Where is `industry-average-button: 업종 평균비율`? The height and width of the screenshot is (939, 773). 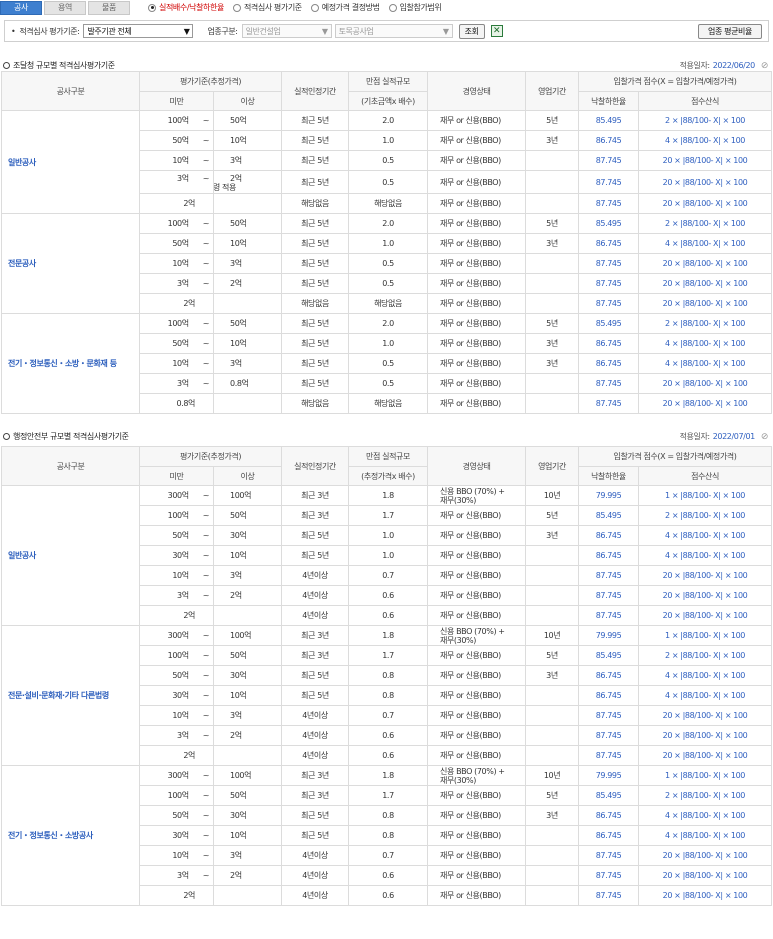
industry-average-button: 업종 평균비율 is located at coordinates (730, 31).